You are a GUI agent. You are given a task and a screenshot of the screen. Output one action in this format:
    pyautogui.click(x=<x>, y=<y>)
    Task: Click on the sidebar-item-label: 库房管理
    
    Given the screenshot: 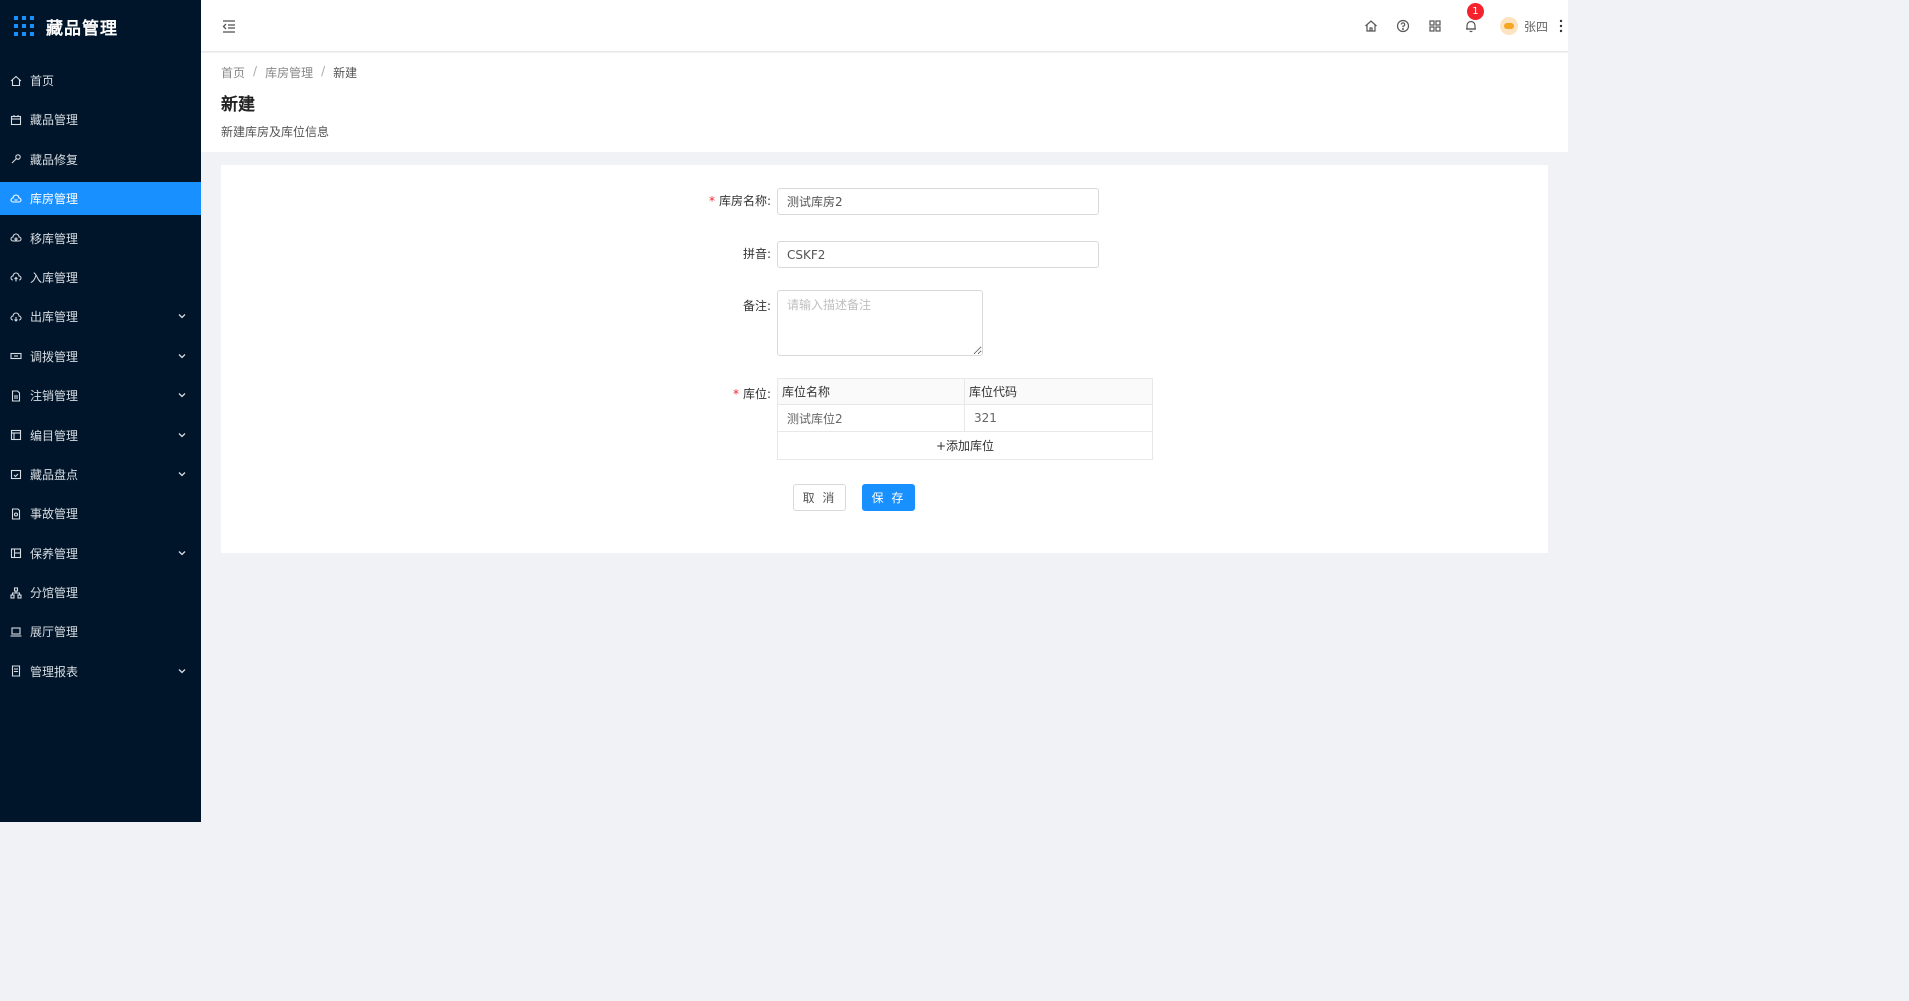 What is the action you would take?
    pyautogui.click(x=54, y=199)
    